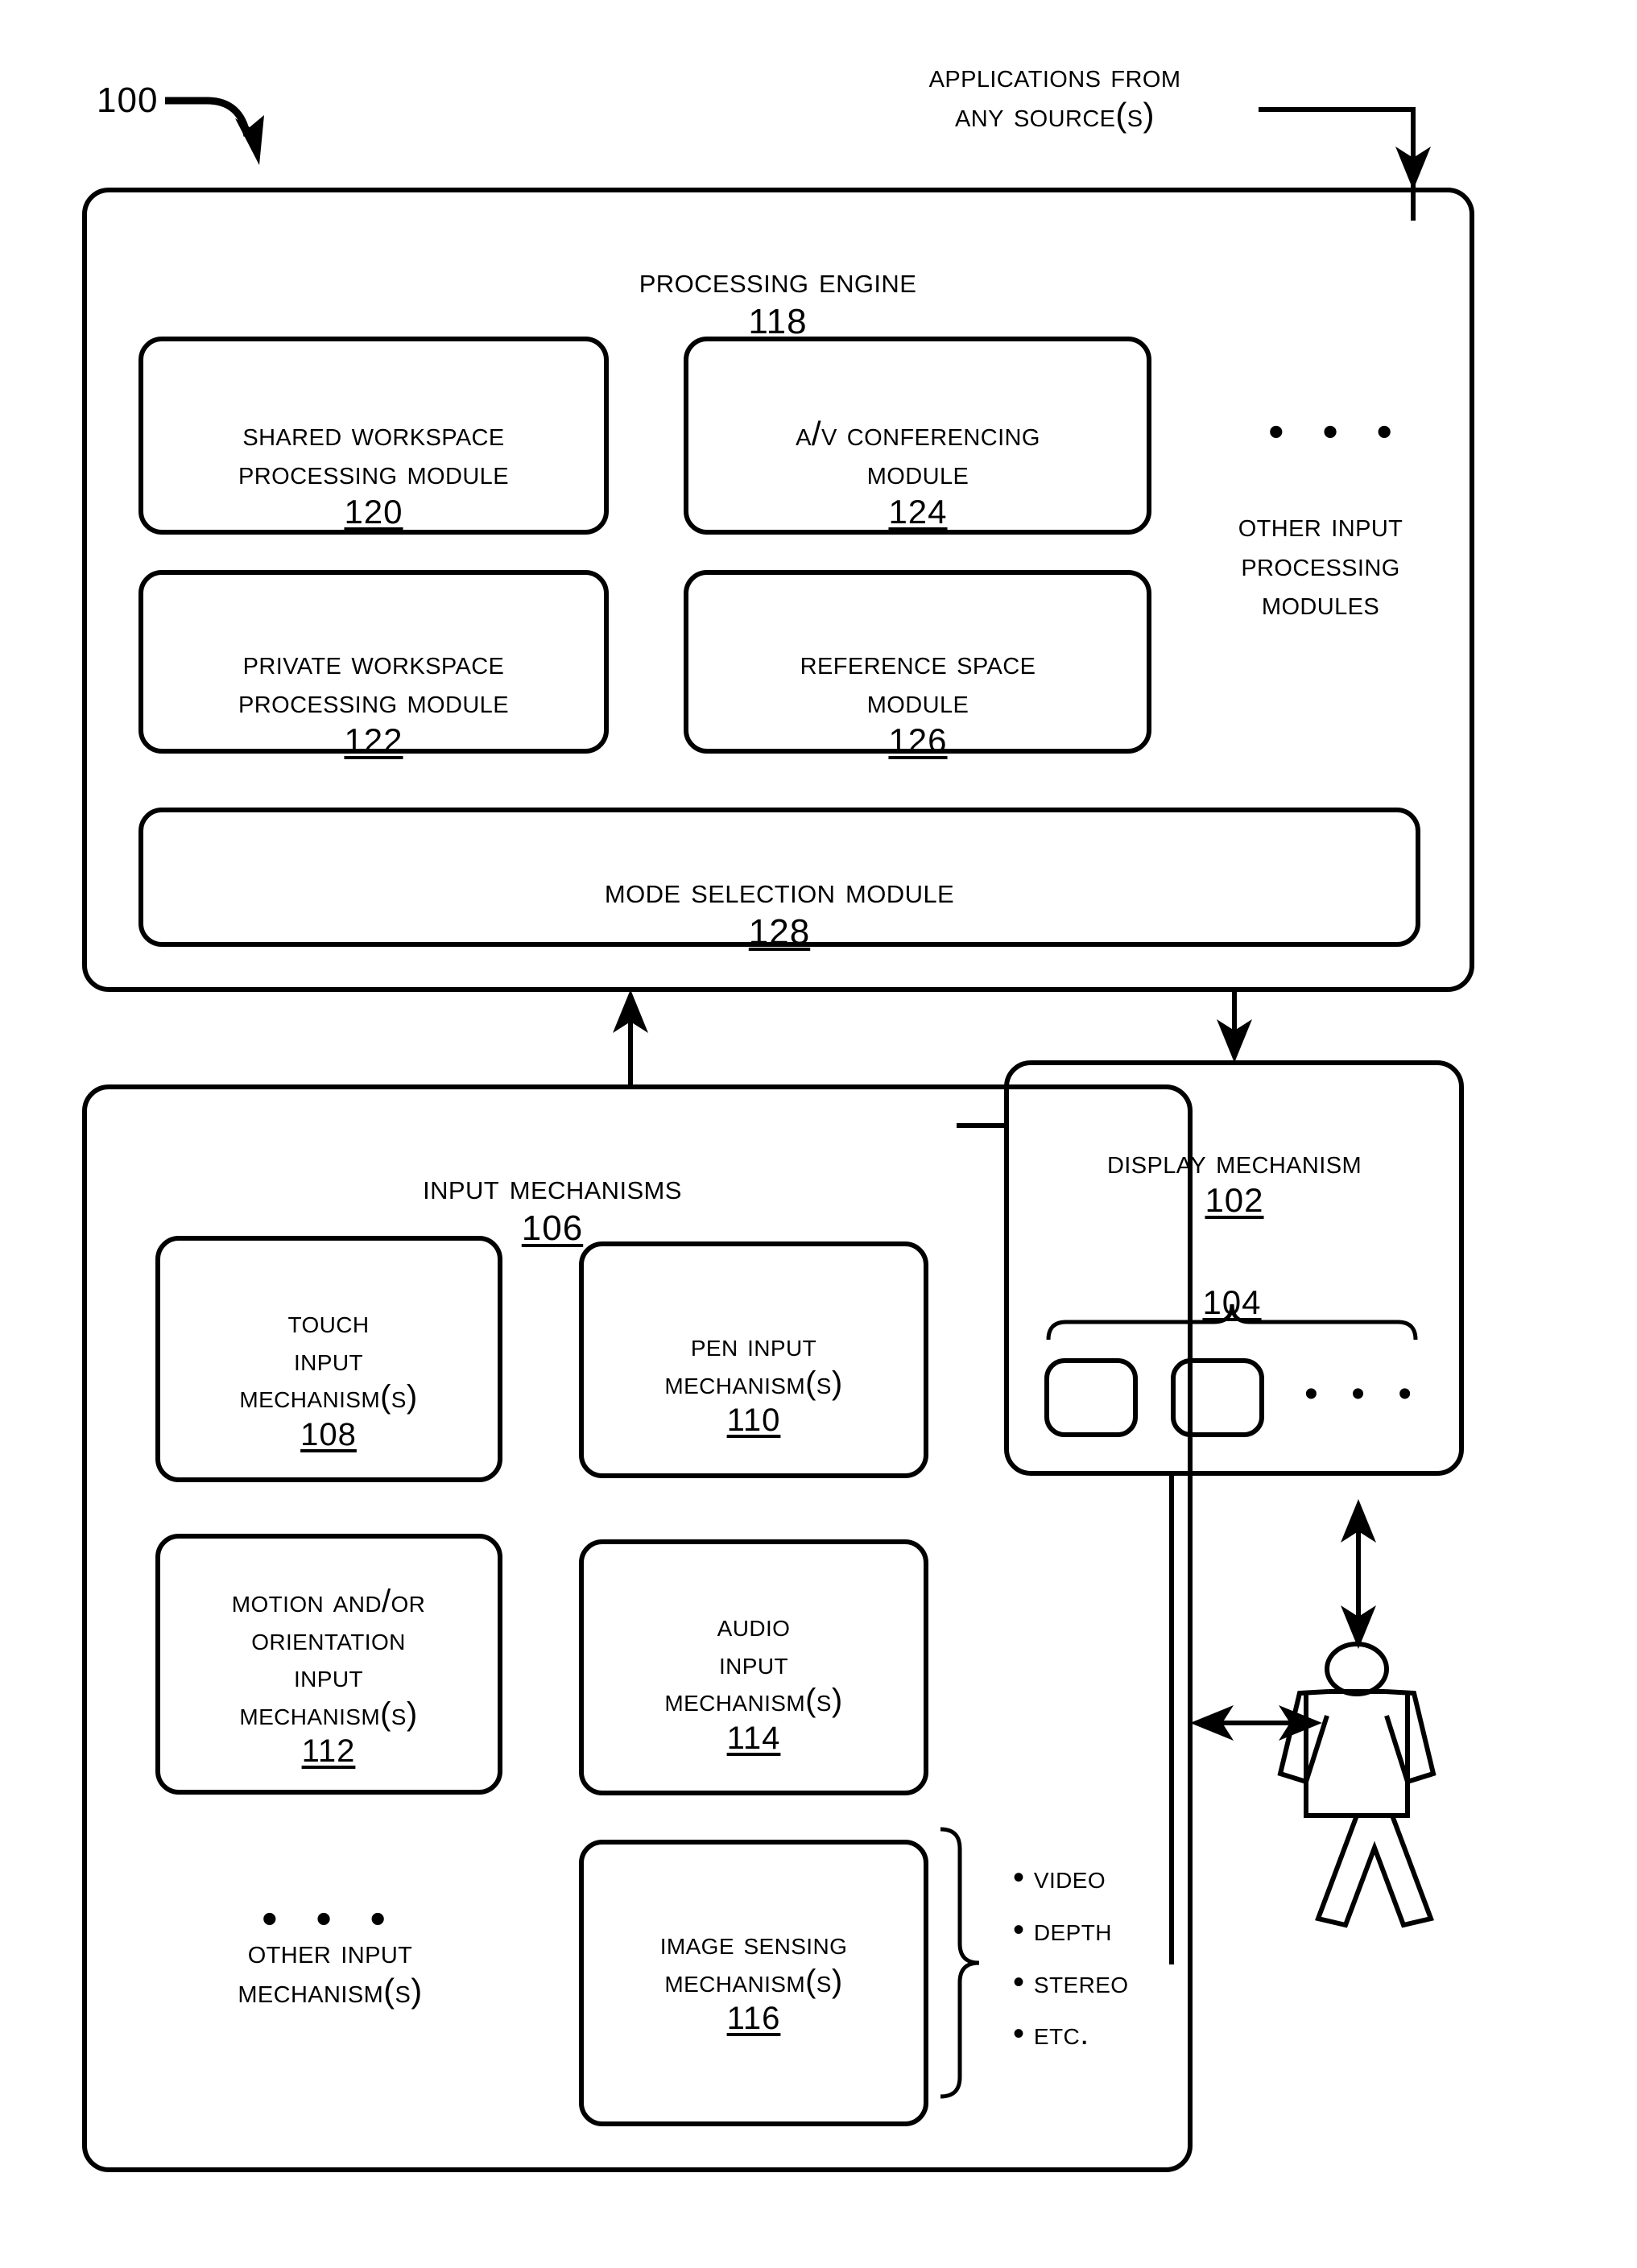 This screenshot has width=1637, height=2268. I want to click on av-conferencing-module-ref: 124, so click(918, 512).